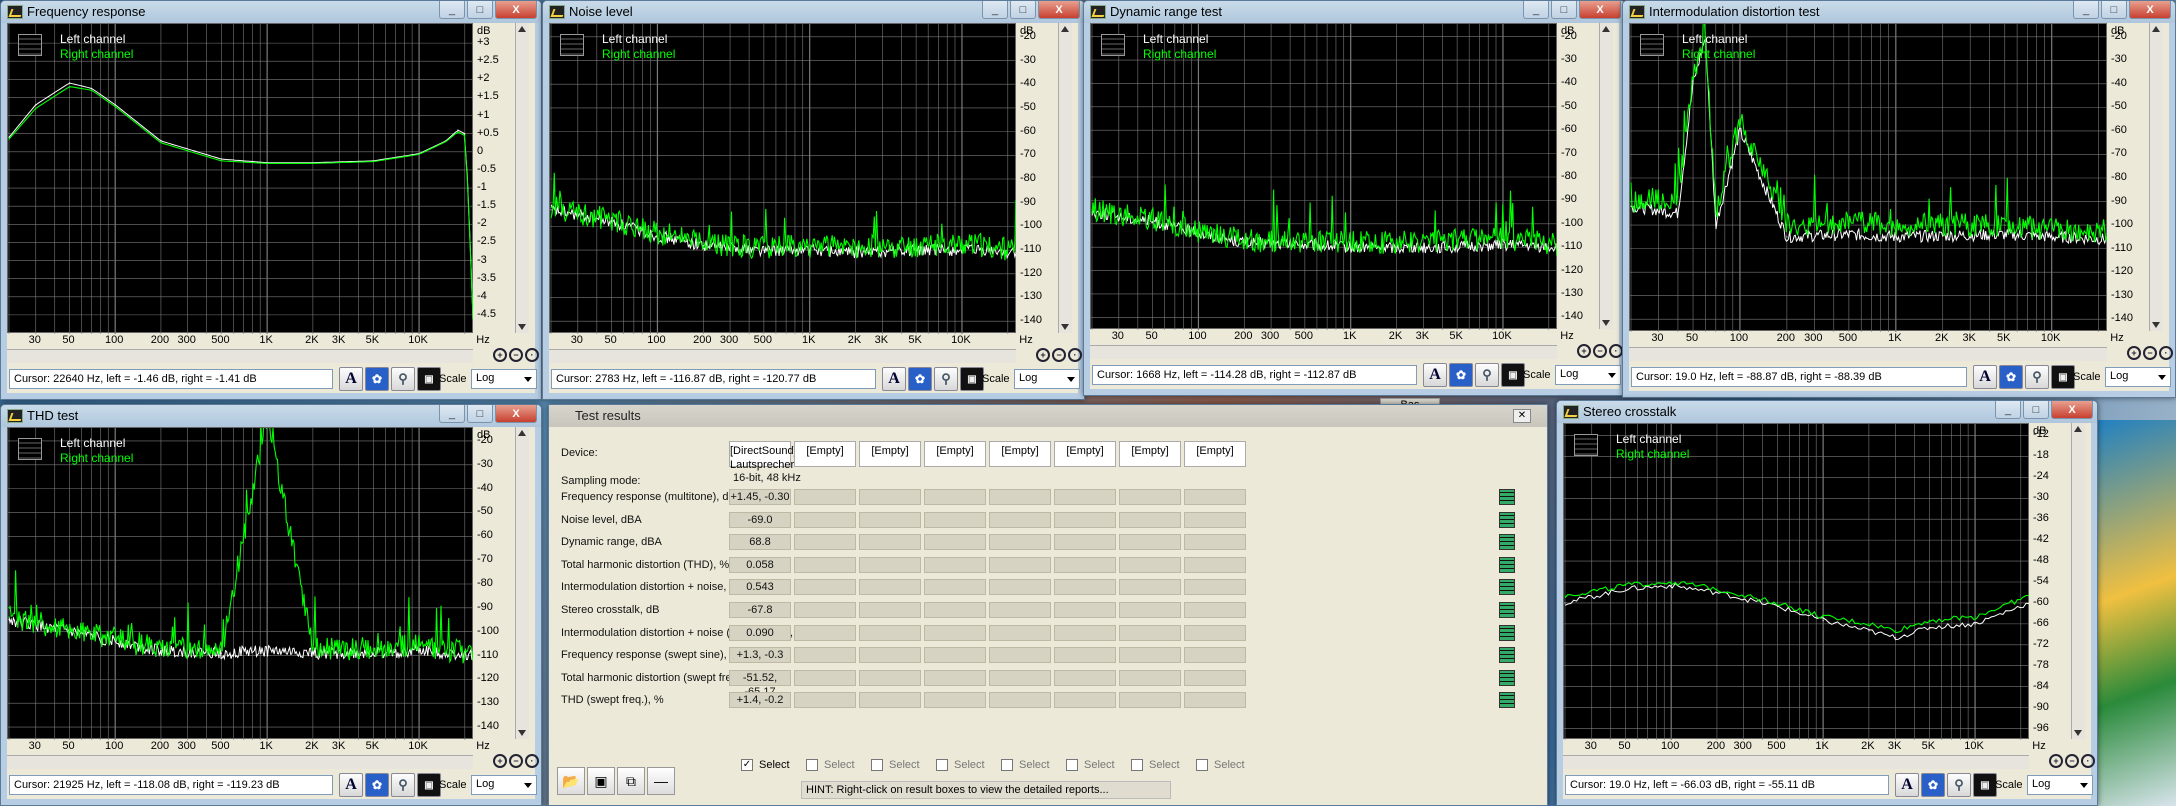 The width and height of the screenshot is (2176, 806). What do you see at coordinates (760, 587) in the screenshot?
I see `result-cell: 0.543` at bounding box center [760, 587].